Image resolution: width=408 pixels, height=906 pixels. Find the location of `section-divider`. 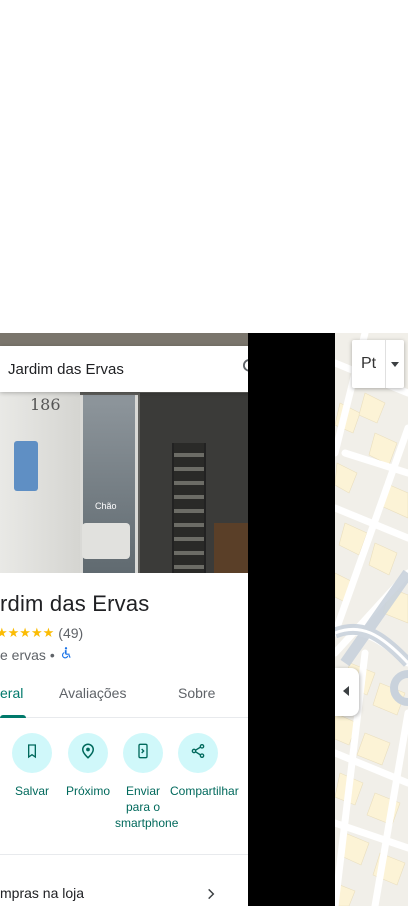

section-divider is located at coordinates (124, 854).